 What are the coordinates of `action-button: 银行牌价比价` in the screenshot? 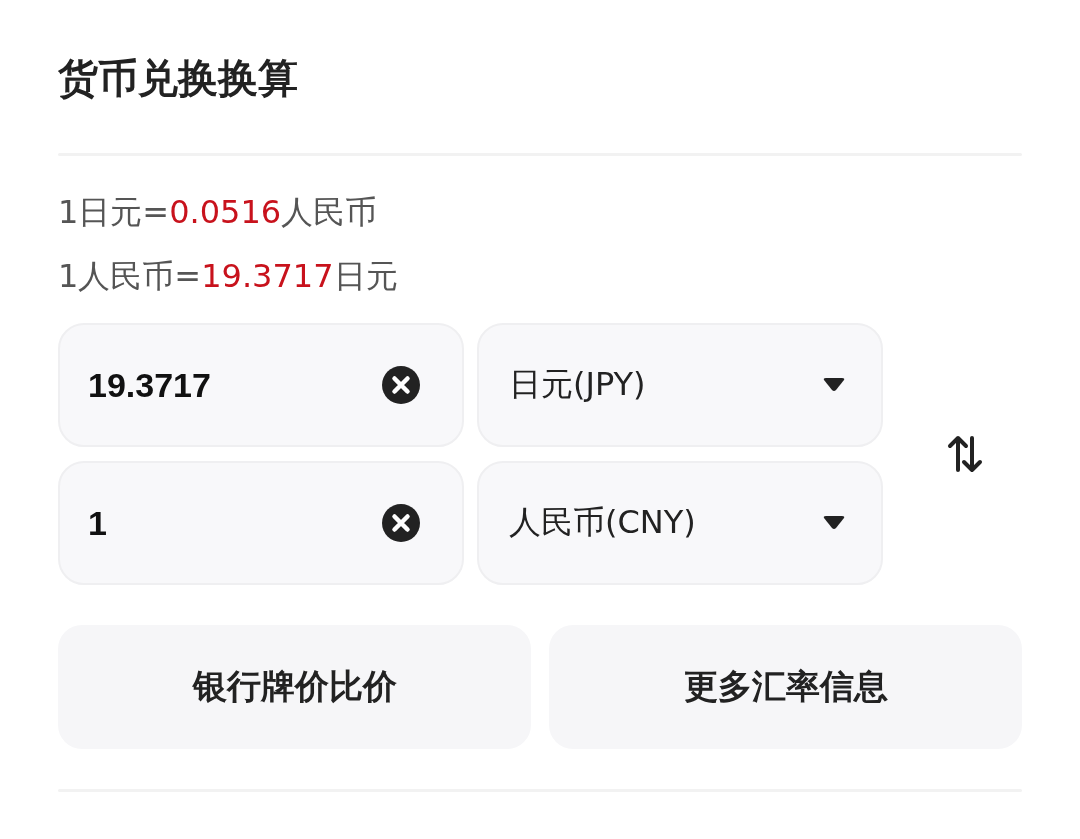 It's located at (294, 687).